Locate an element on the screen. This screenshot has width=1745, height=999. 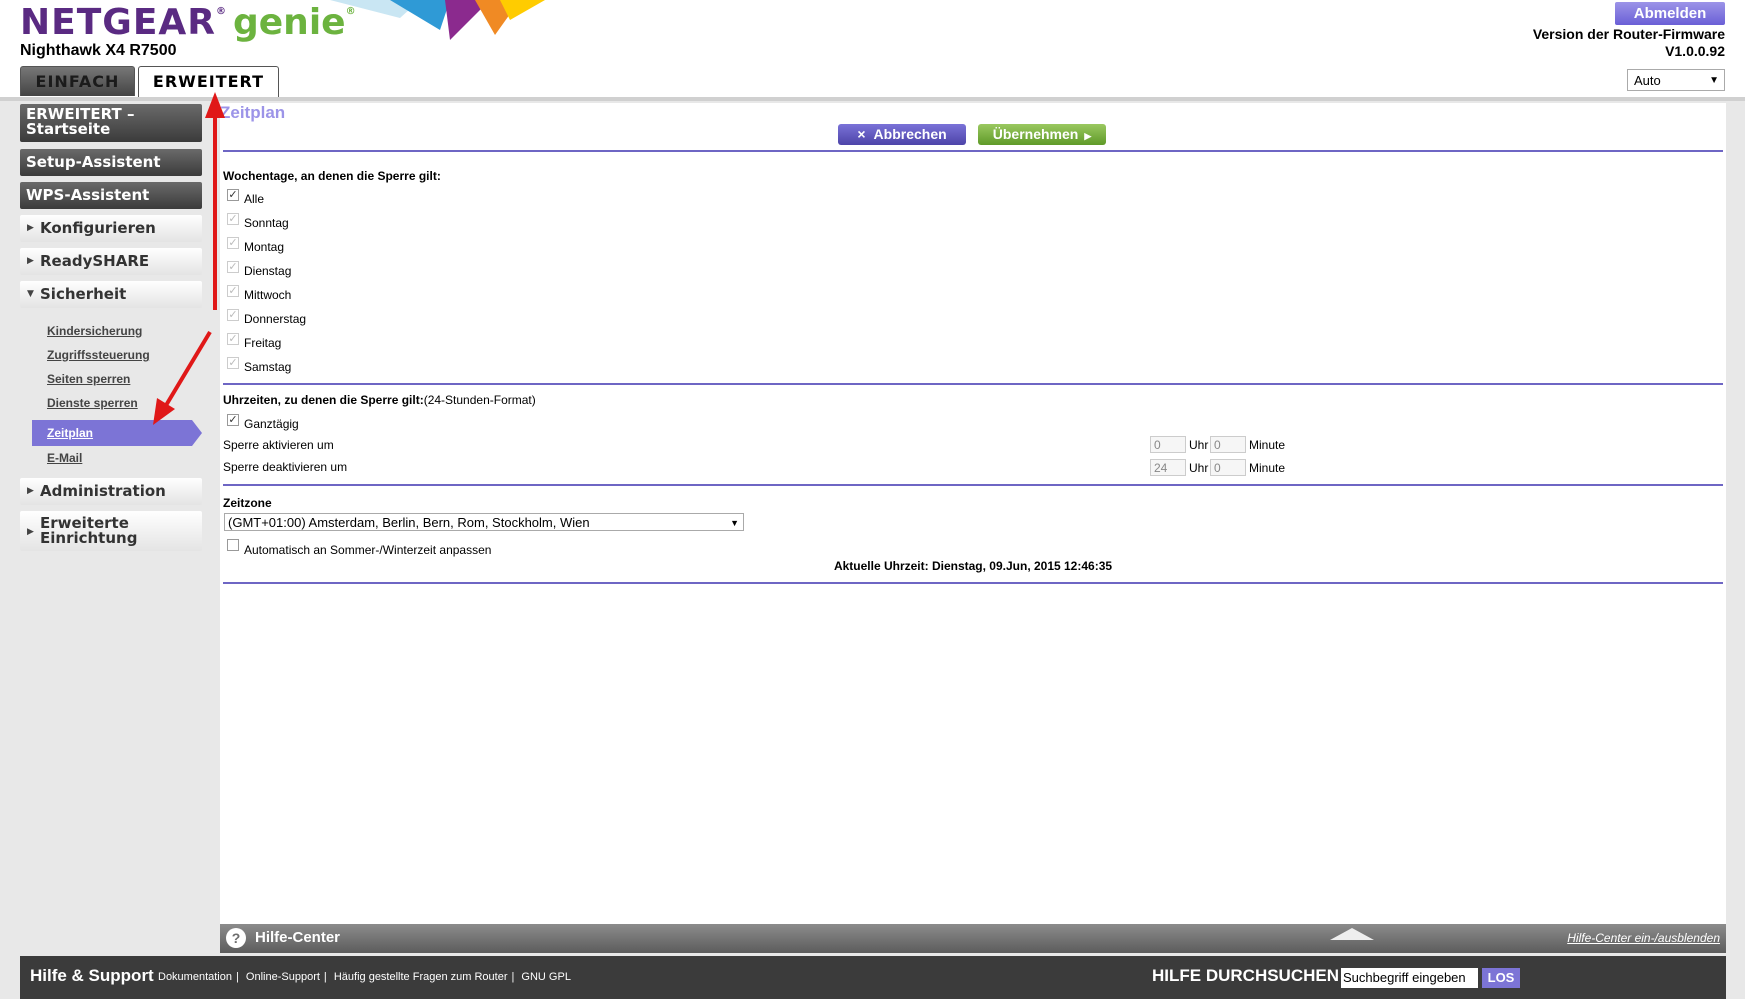
weekdays-heading: Wochentage, an denen die Sperre gilt: is located at coordinates (332, 176).